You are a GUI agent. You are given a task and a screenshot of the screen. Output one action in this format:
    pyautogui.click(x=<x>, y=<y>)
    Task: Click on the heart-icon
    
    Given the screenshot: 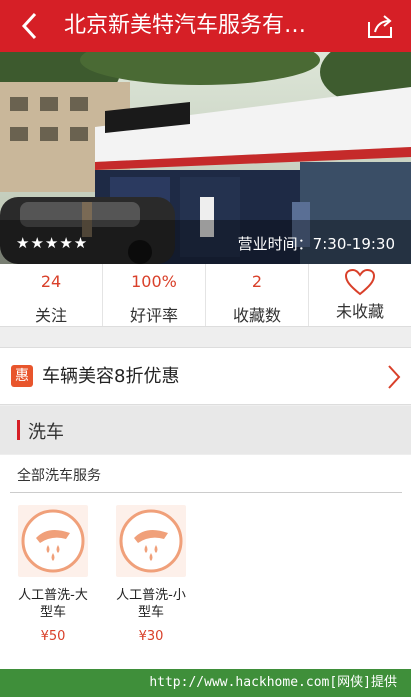 What is the action you would take?
    pyautogui.click(x=360, y=282)
    